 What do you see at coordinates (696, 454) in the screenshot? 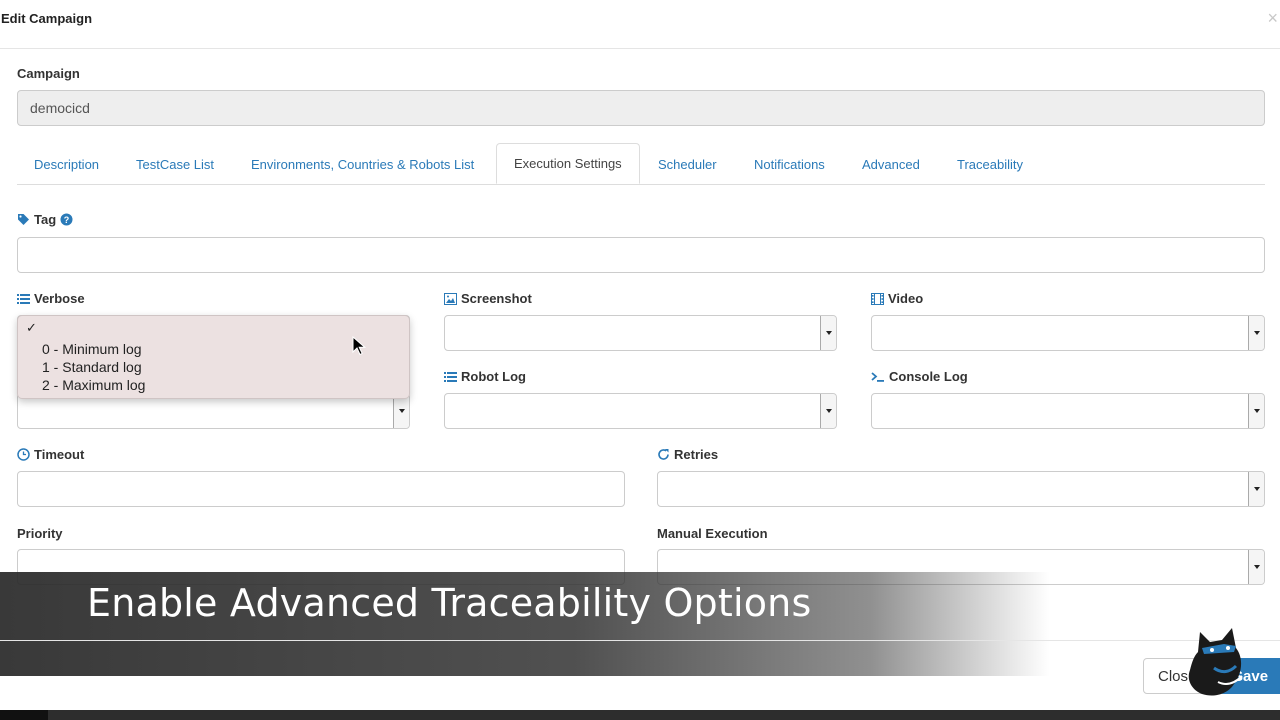
I see `retries-label-text: Retries` at bounding box center [696, 454].